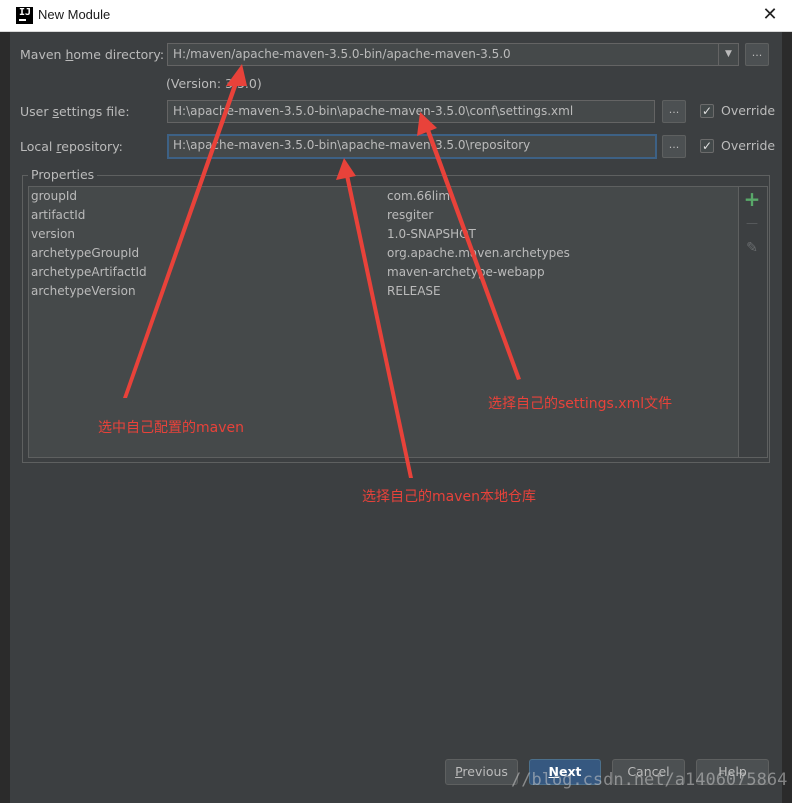 The height and width of the screenshot is (803, 792). Describe the element at coordinates (449, 497) in the screenshot. I see `annotation-repository: 选择自己的maven本地仓库` at that location.